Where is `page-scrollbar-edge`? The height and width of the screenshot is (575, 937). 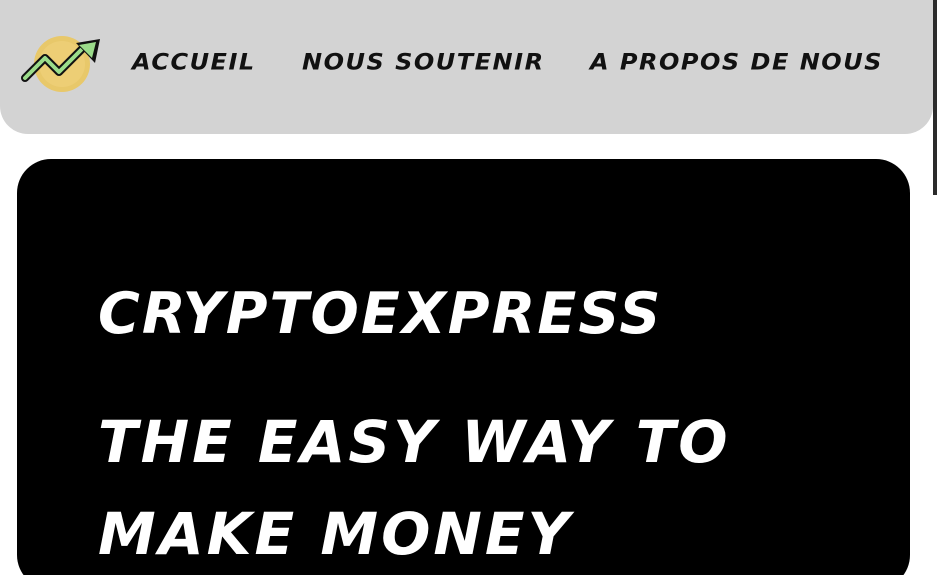
page-scrollbar-edge is located at coordinates (935, 97).